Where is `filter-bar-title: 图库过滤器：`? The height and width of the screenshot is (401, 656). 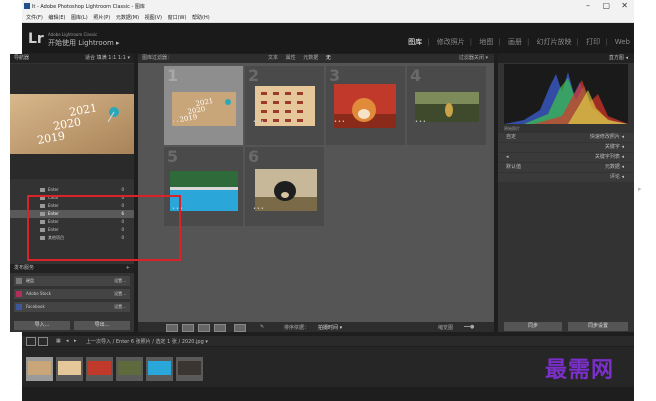
filter-bar-title: 图库过滤器： is located at coordinates (157, 58).